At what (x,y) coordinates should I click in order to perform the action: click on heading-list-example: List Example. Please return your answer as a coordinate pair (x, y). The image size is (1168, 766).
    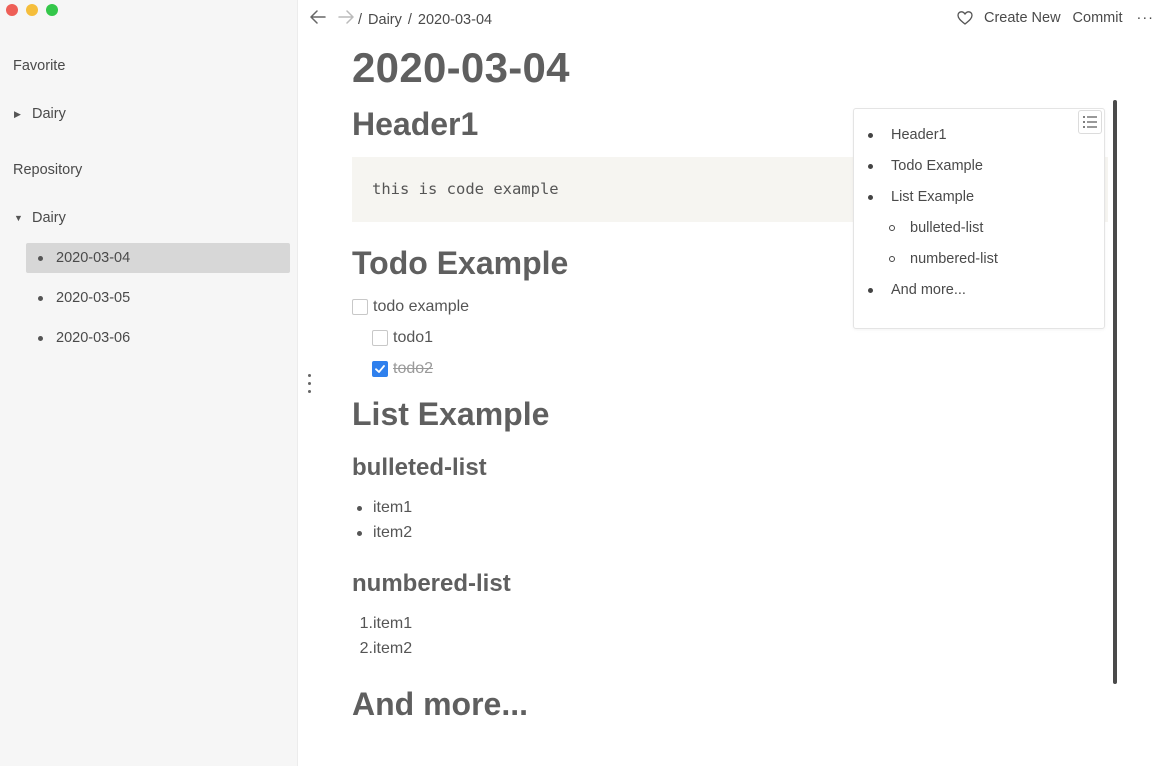
    Looking at the image, I should click on (450, 414).